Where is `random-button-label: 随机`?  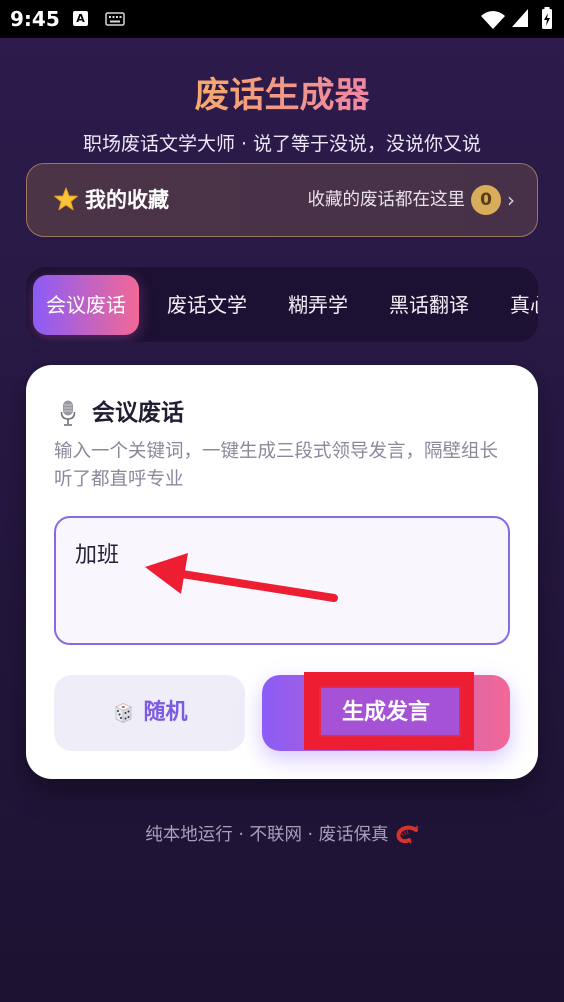 random-button-label: 随机 is located at coordinates (165, 712).